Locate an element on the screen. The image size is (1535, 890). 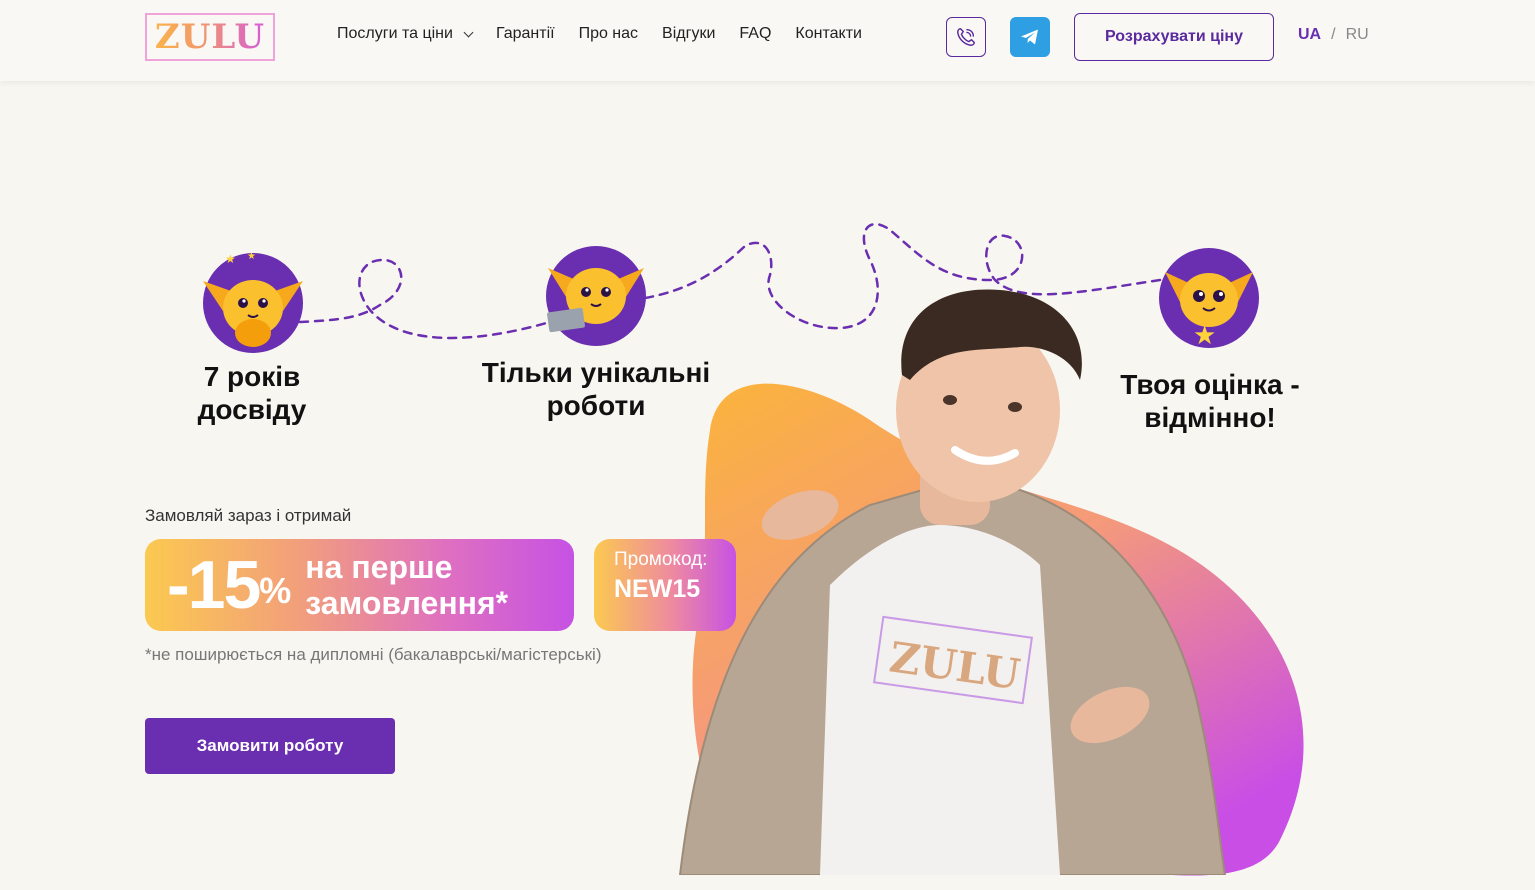
nav-about: Про нас is located at coordinates (608, 34).